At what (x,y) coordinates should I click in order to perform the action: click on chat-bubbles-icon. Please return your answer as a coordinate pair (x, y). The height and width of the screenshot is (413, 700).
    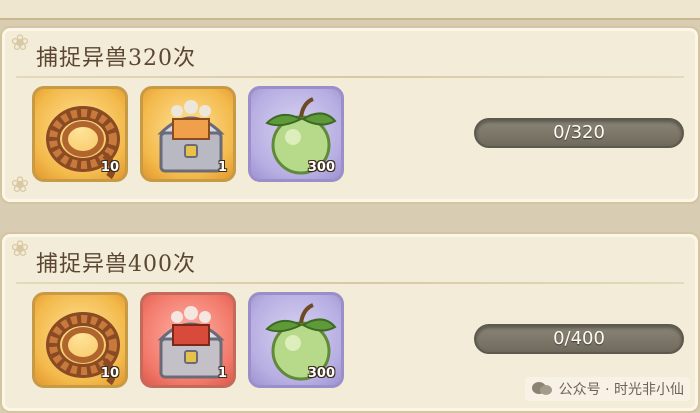
    Looking at the image, I should click on (542, 389).